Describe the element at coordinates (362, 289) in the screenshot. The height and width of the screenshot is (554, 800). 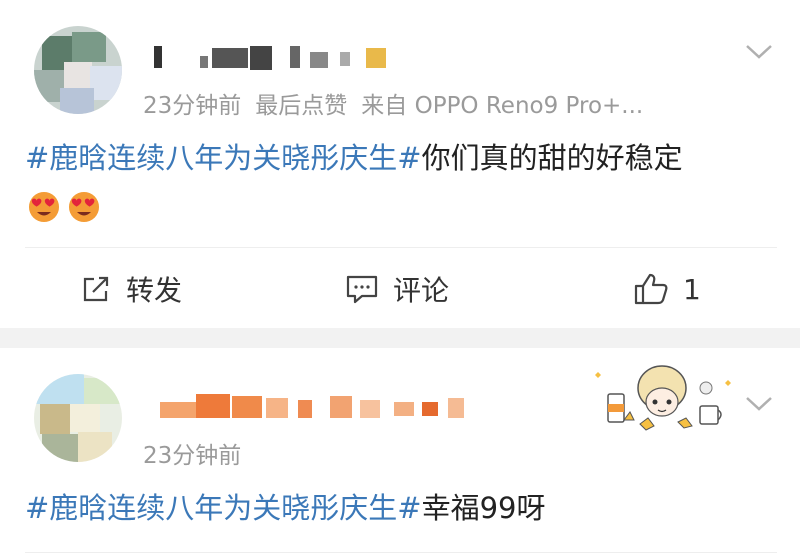
I see `comment-icon` at that location.